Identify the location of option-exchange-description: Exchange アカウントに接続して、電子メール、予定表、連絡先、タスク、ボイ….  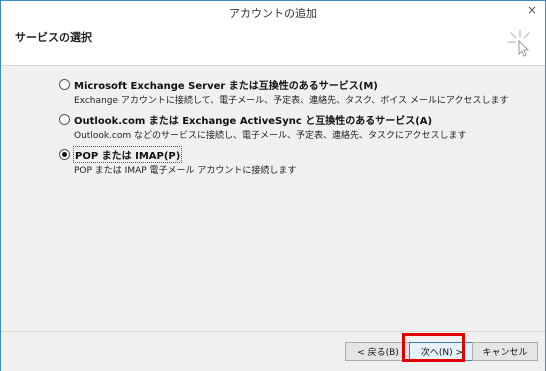
(291, 101).